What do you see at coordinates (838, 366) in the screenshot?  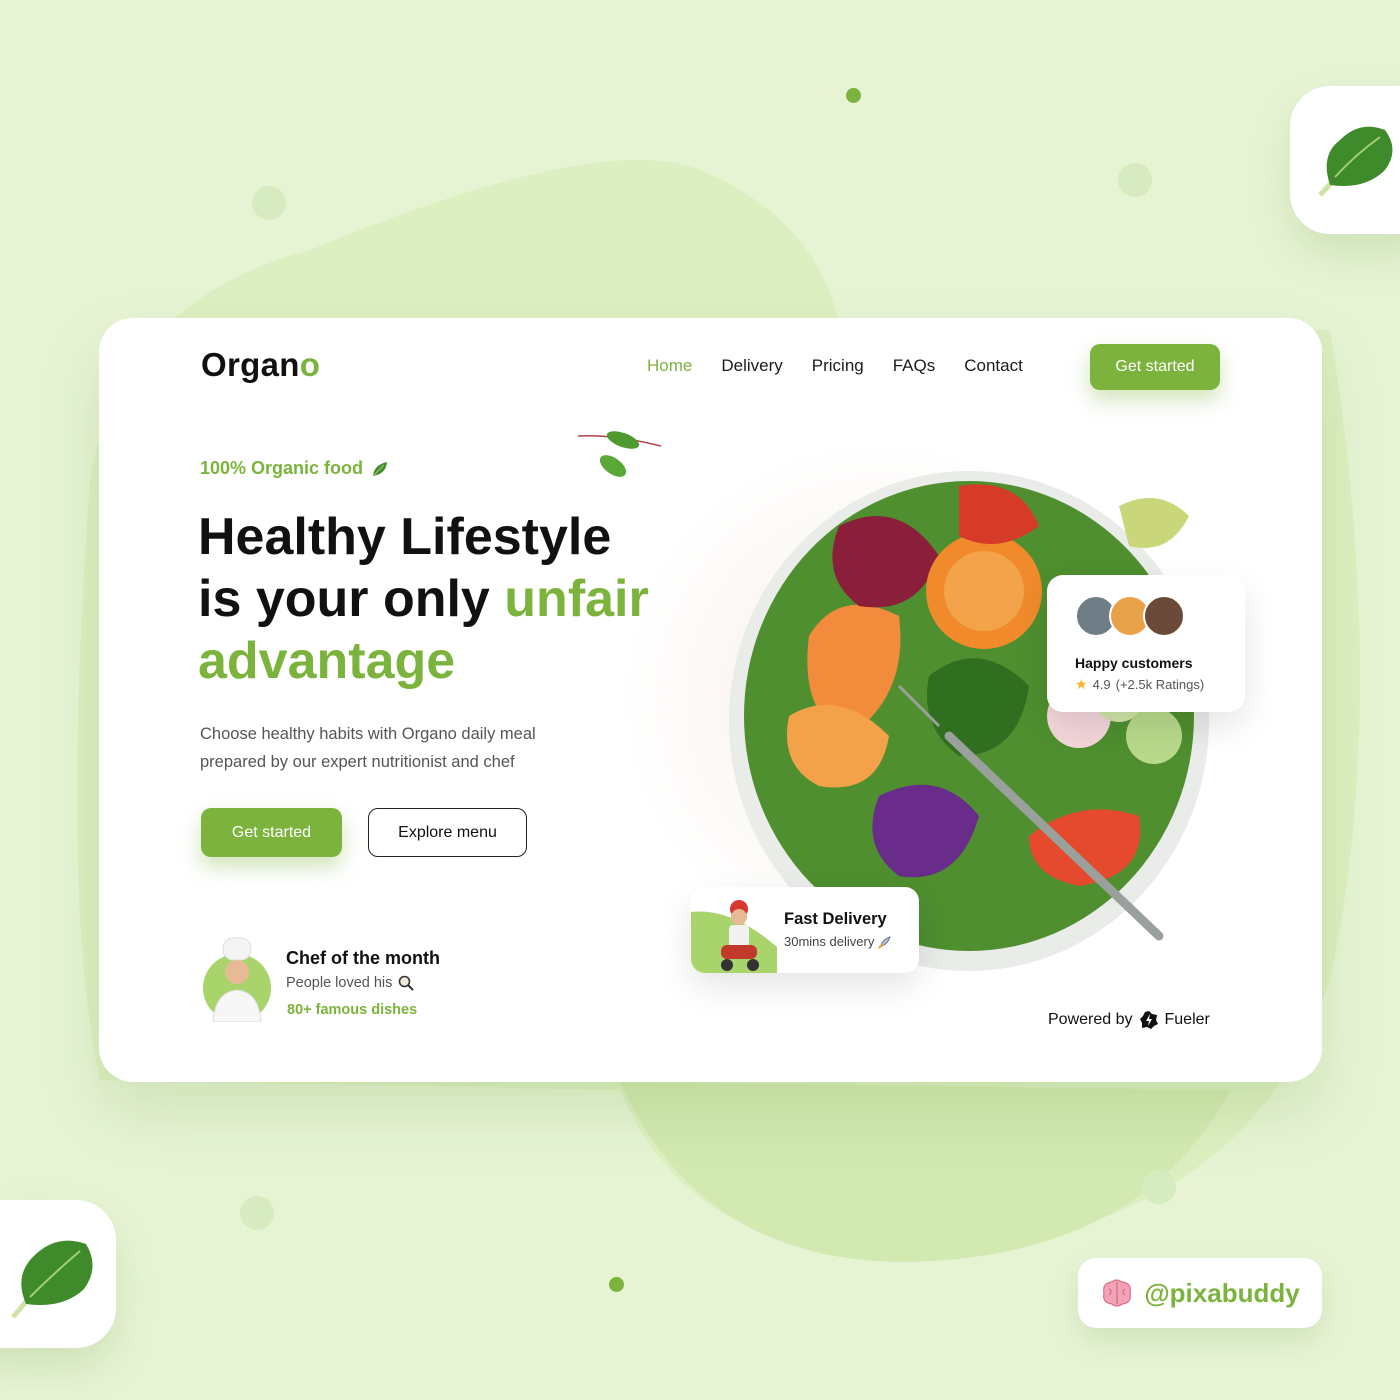 I see `nav-pricing: Pricing` at bounding box center [838, 366].